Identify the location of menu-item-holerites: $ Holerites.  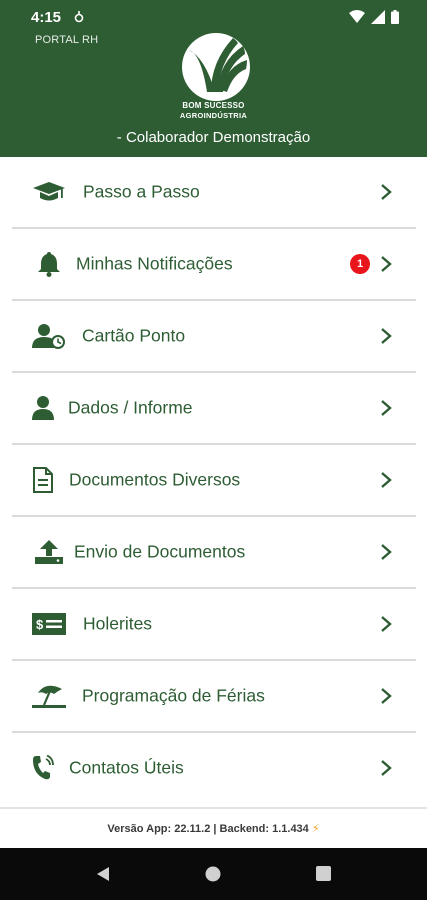
(214, 625).